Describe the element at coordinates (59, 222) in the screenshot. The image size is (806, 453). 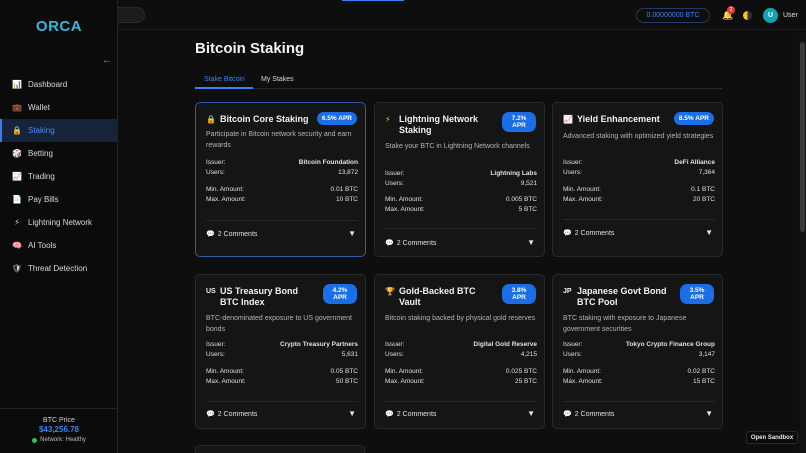
I see `sidebar-item-lightning-network: ⚡ Lightning Network` at that location.